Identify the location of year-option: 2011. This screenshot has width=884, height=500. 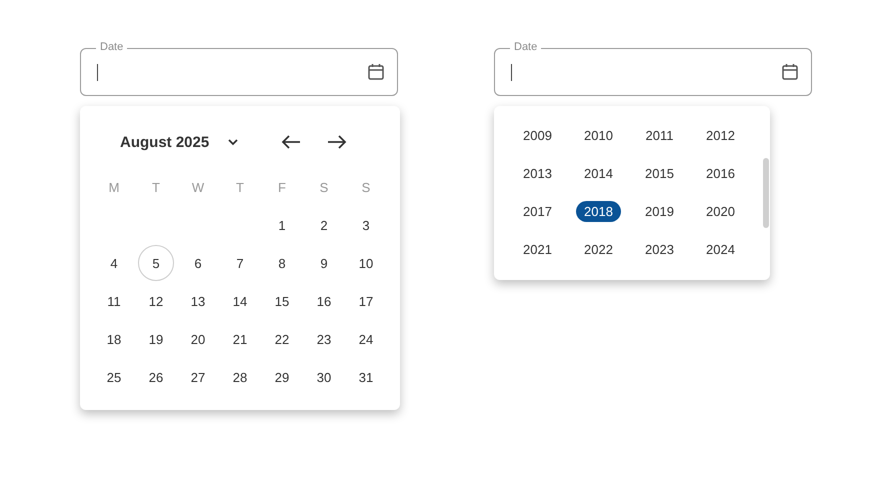
(660, 135).